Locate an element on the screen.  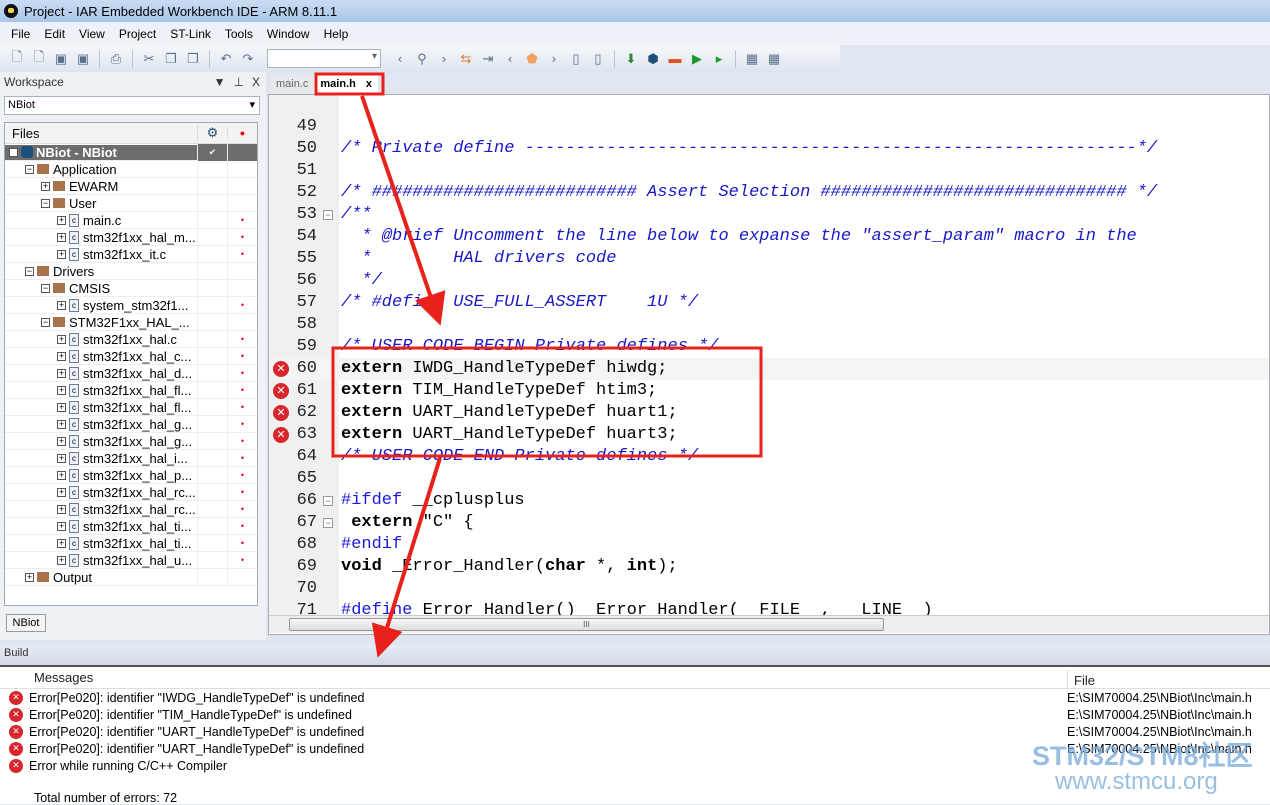
tree-item: + c stm32f1xx_hal_i... • is located at coordinates (131, 458).